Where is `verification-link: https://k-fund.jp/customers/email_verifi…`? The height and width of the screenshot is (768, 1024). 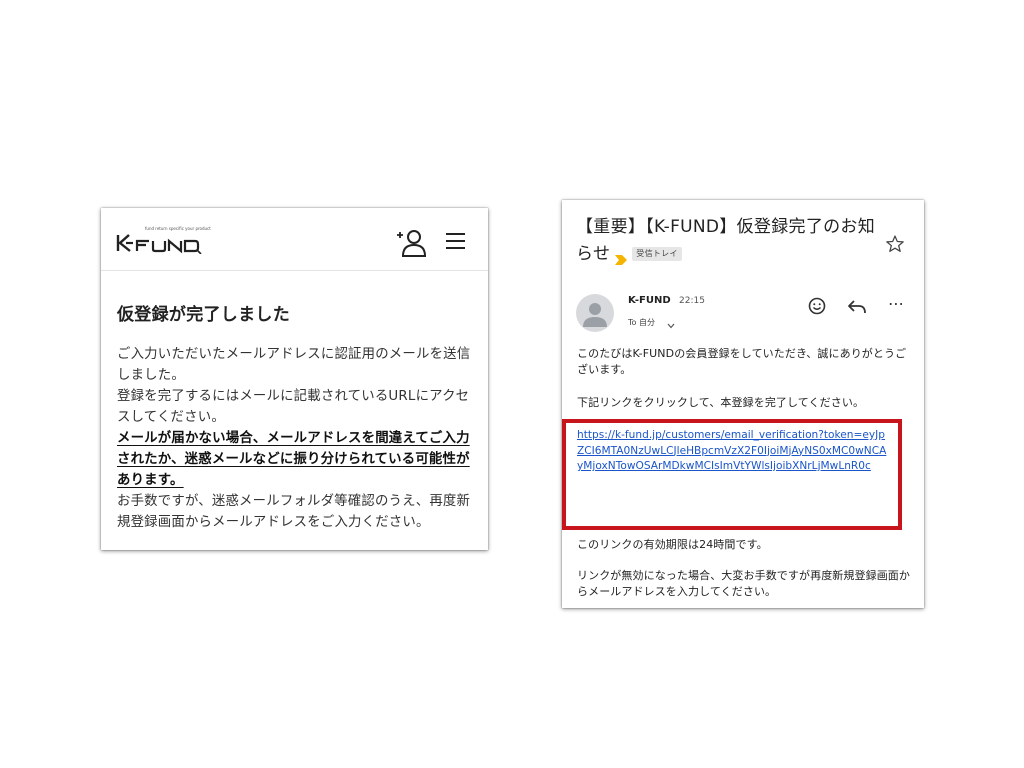 verification-link: https://k-fund.jp/customers/email_verifi… is located at coordinates (732, 451).